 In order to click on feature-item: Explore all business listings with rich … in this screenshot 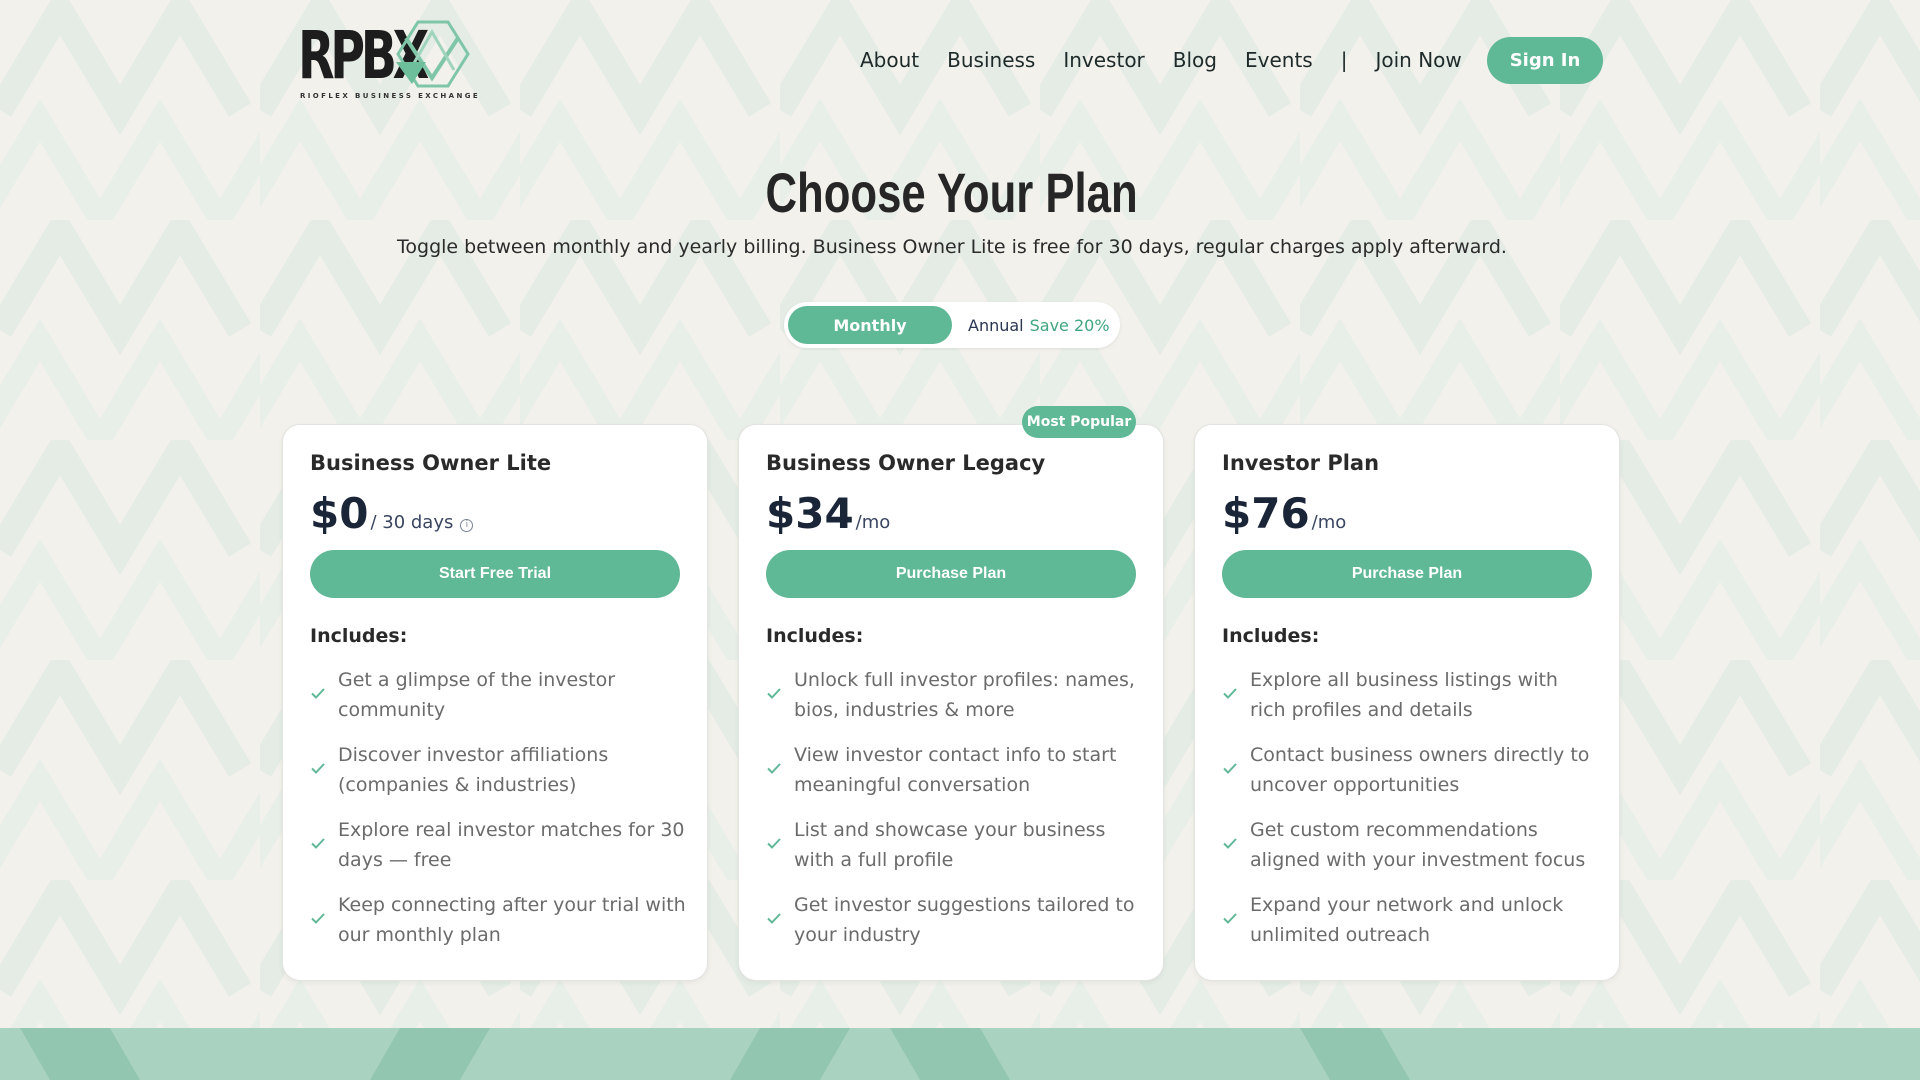, I will do `click(1410, 702)`.